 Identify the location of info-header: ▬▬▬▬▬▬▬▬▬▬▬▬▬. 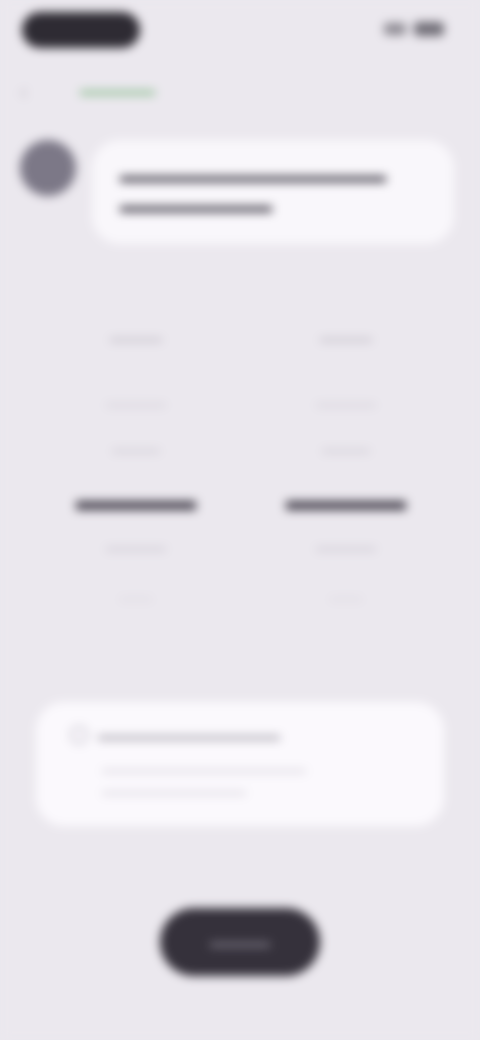
(240, 735).